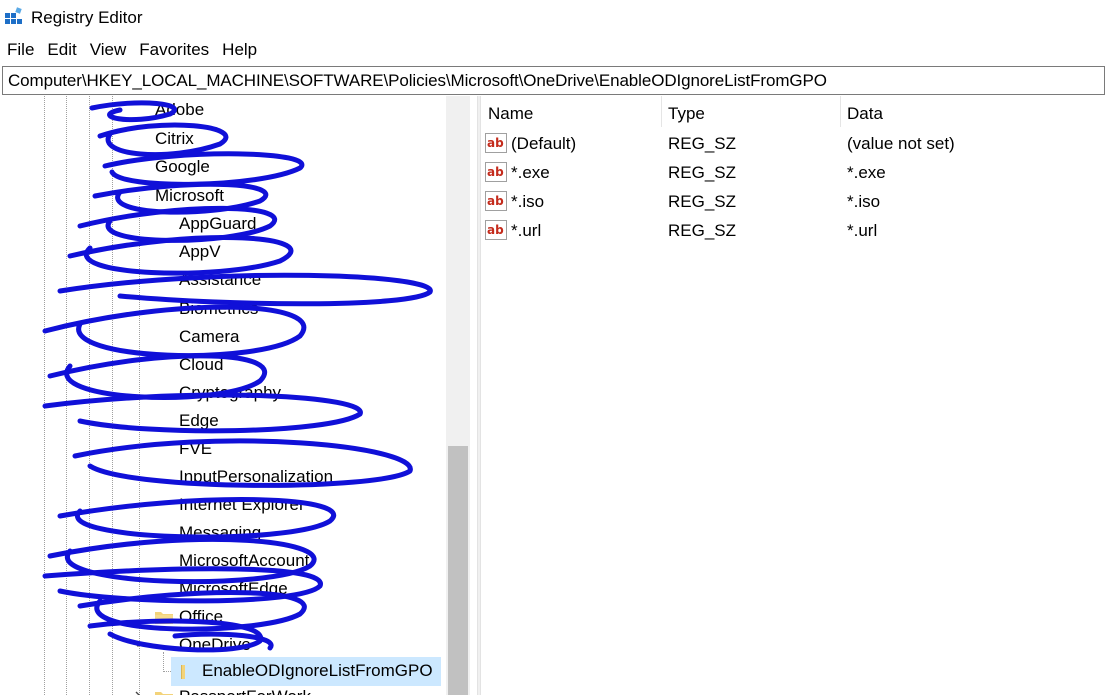 The image size is (1107, 695). I want to click on value-name: (Default), so click(544, 143).